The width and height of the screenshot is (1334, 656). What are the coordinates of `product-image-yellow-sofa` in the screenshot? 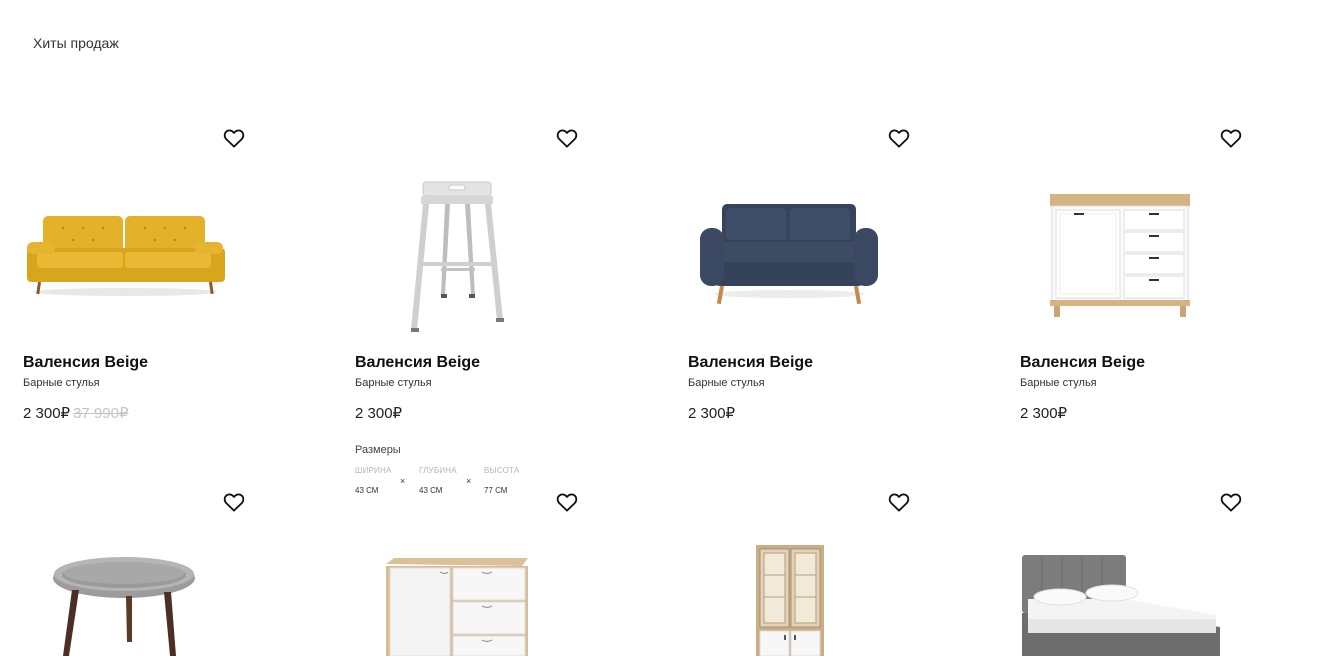 It's located at (125, 253).